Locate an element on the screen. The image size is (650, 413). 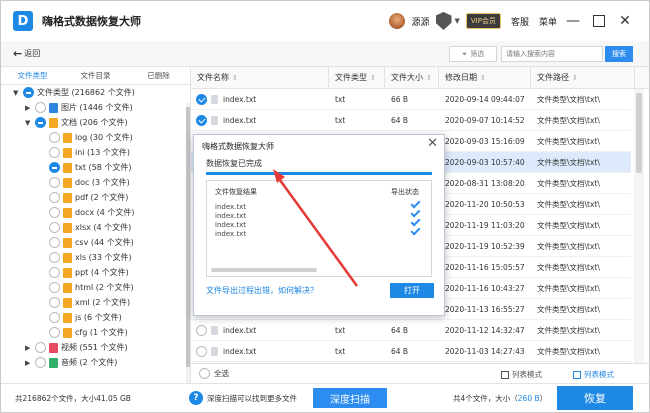
close-button: ✕ is located at coordinates (625, 21).